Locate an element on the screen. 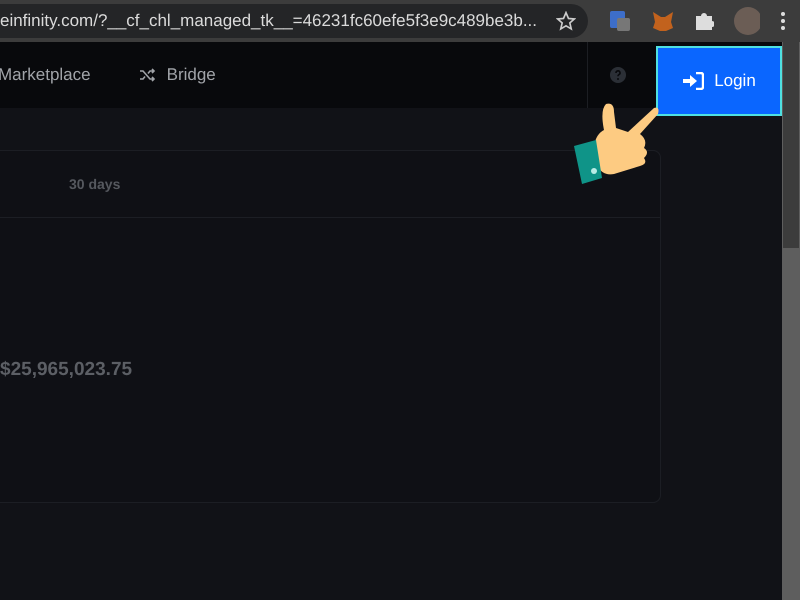 Image resolution: width=800 pixels, height=600 pixels. avatar-icon is located at coordinates (747, 21).